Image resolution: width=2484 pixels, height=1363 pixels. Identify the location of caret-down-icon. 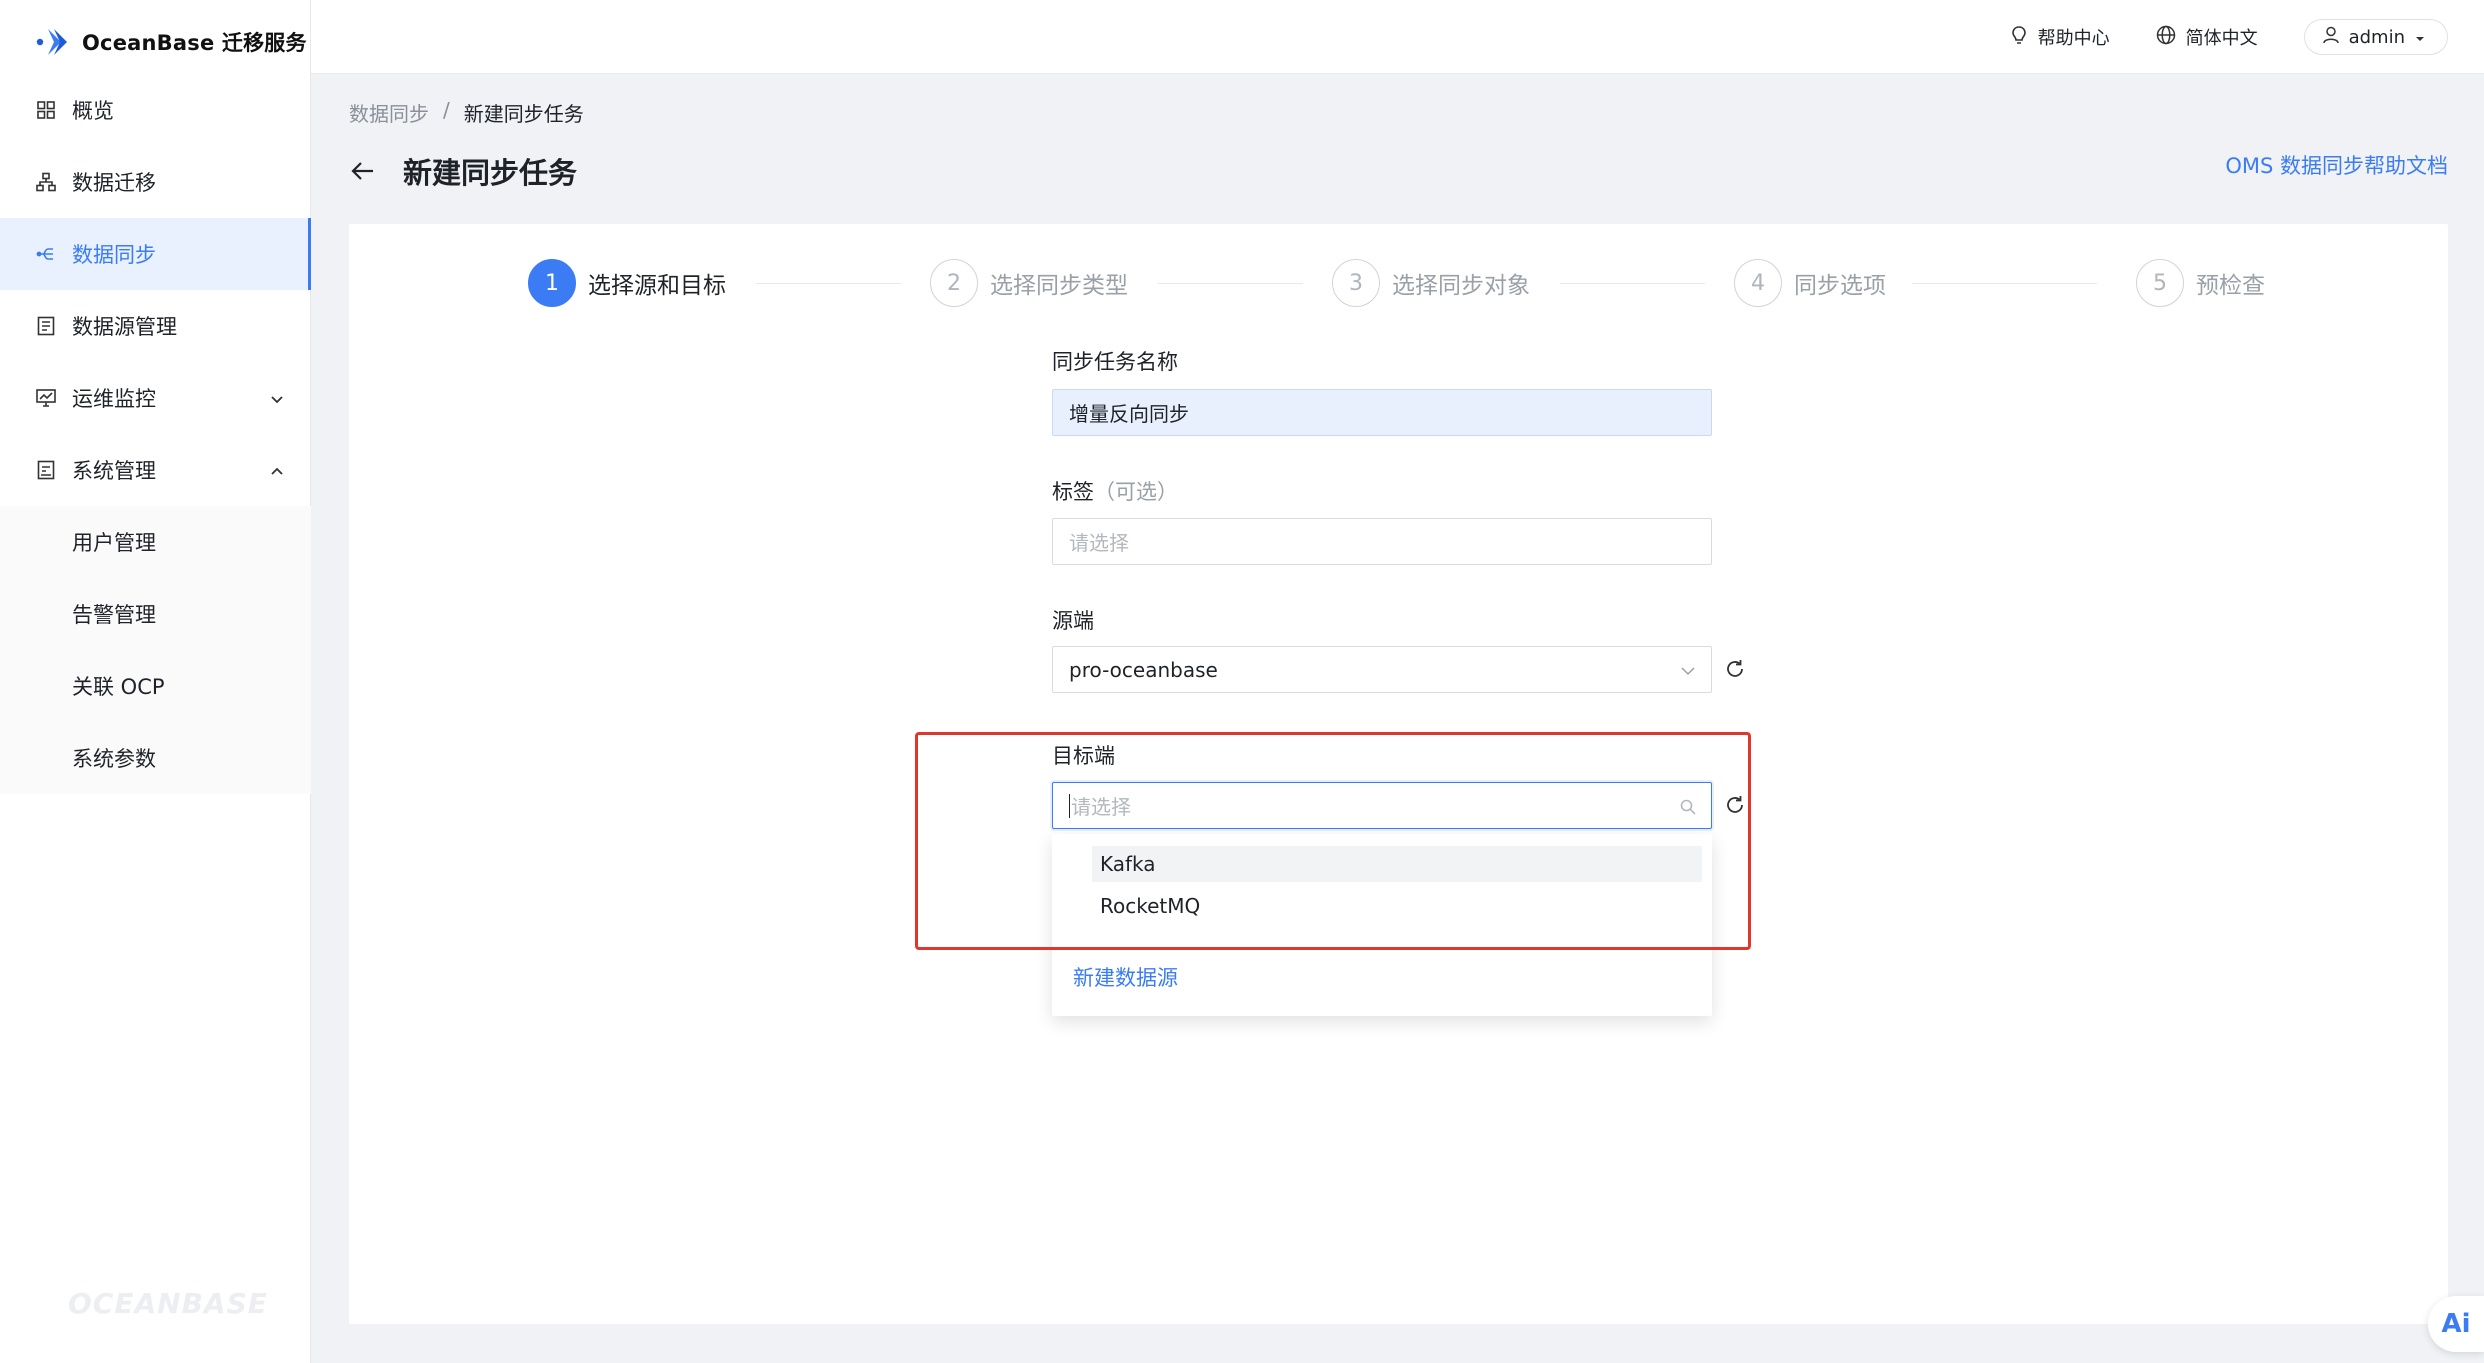
(2420, 37).